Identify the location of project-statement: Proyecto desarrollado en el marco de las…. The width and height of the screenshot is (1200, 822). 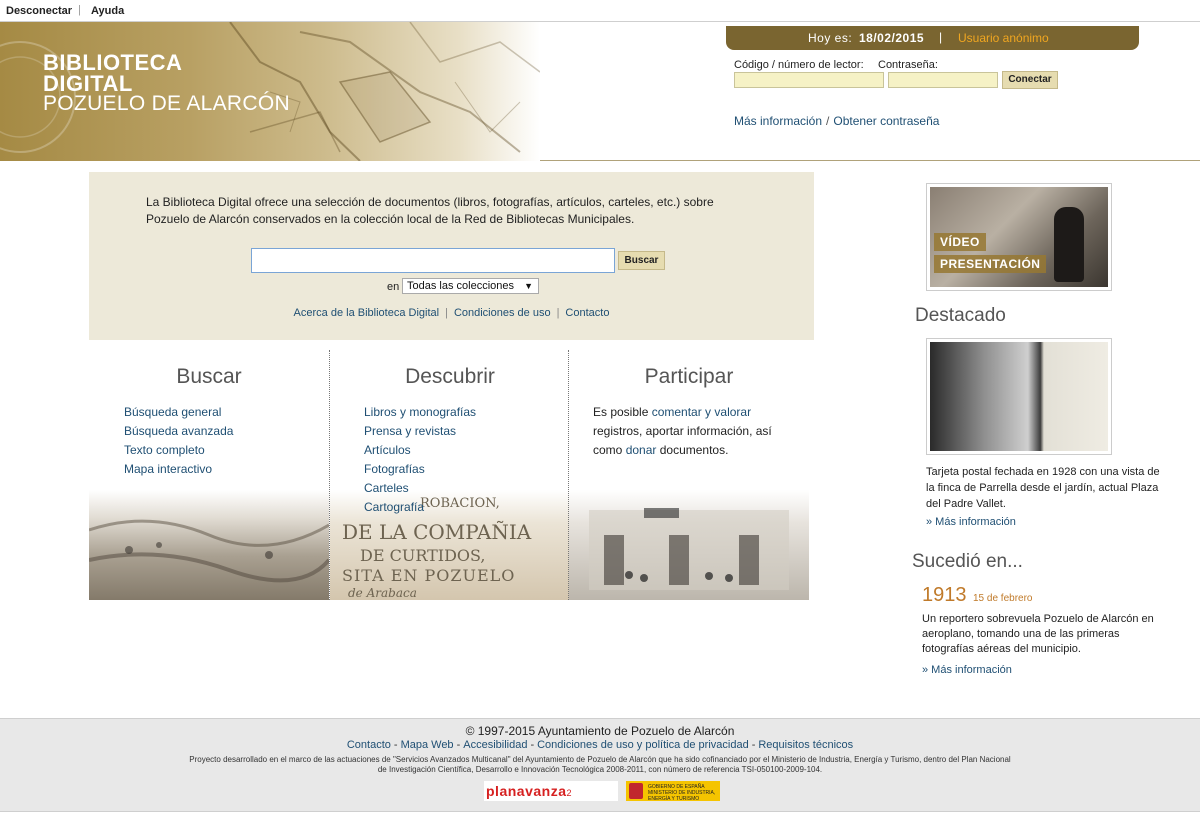
(600, 764).